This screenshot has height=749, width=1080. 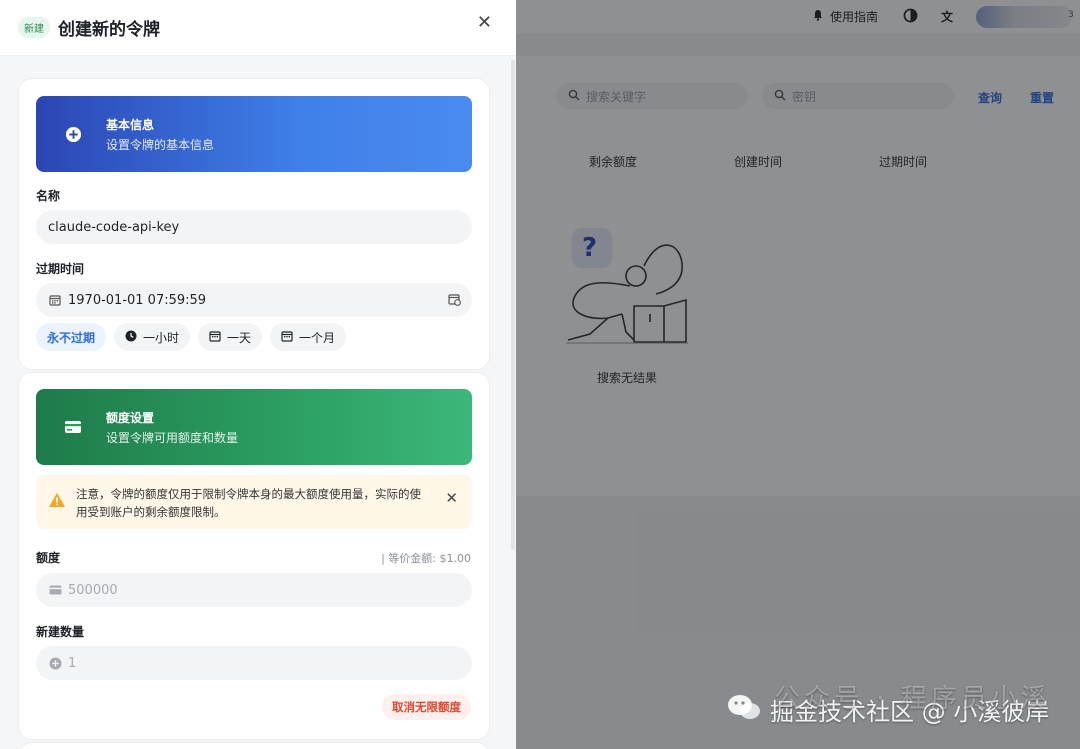 I want to click on new-tag: 新建, so click(x=34, y=27).